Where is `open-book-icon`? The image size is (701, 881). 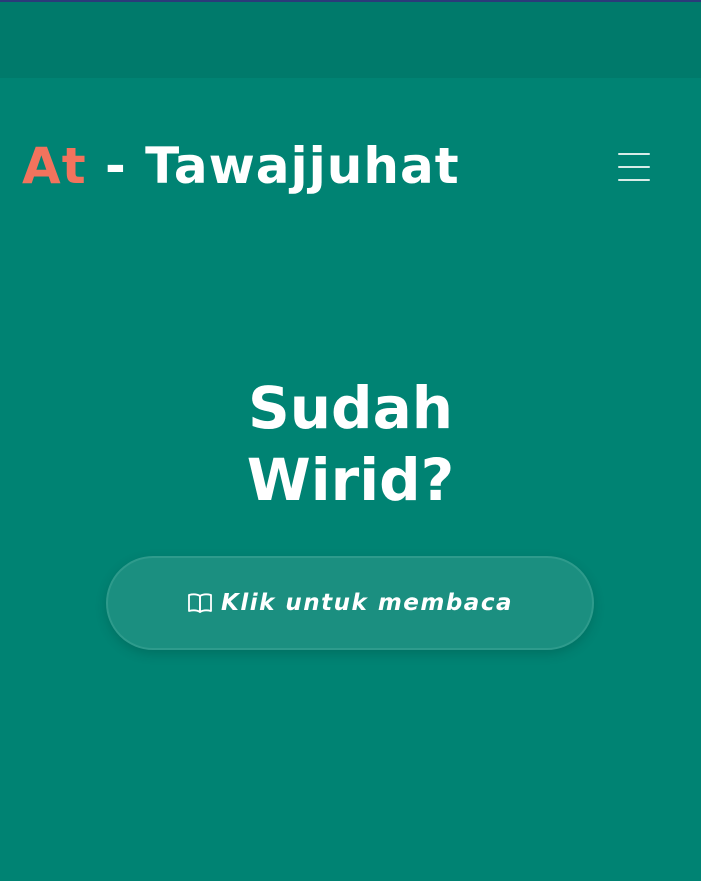
open-book-icon is located at coordinates (200, 603).